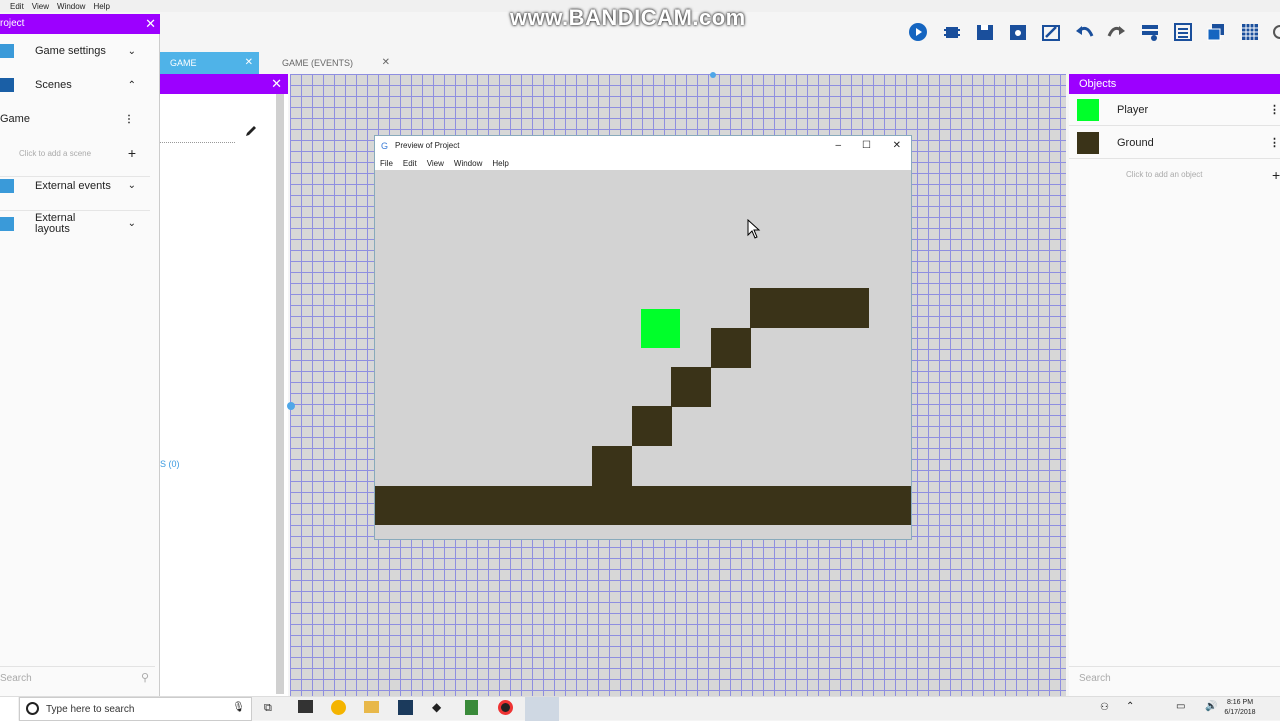 Image resolution: width=1280 pixels, height=721 pixels. Describe the element at coordinates (80, 24) in the screenshot. I see `project-header: roject ✕` at that location.